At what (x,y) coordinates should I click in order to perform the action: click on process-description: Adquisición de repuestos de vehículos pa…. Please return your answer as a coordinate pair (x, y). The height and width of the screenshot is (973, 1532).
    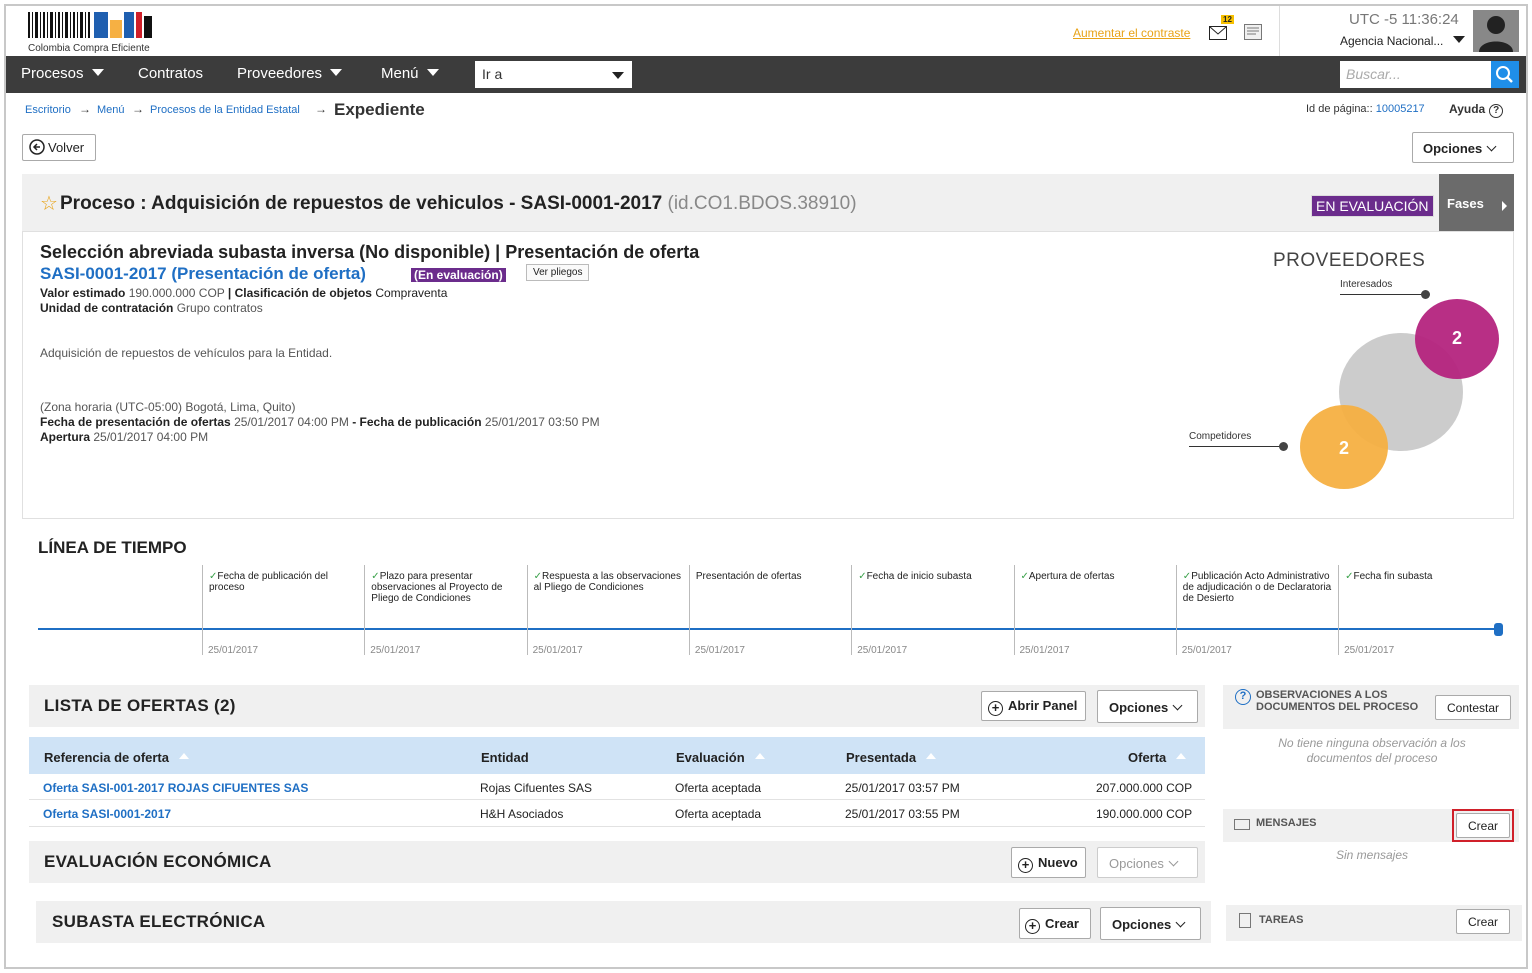
    Looking at the image, I should click on (186, 353).